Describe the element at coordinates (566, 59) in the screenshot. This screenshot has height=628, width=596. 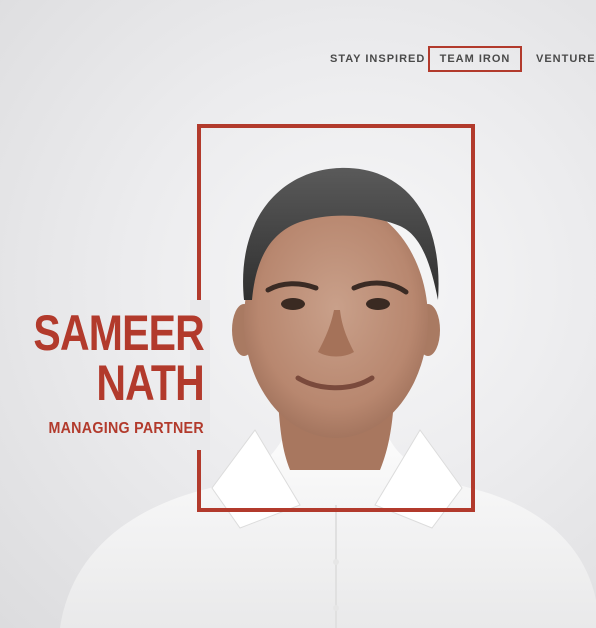
I see `nav-item-ventures: VENTURES` at that location.